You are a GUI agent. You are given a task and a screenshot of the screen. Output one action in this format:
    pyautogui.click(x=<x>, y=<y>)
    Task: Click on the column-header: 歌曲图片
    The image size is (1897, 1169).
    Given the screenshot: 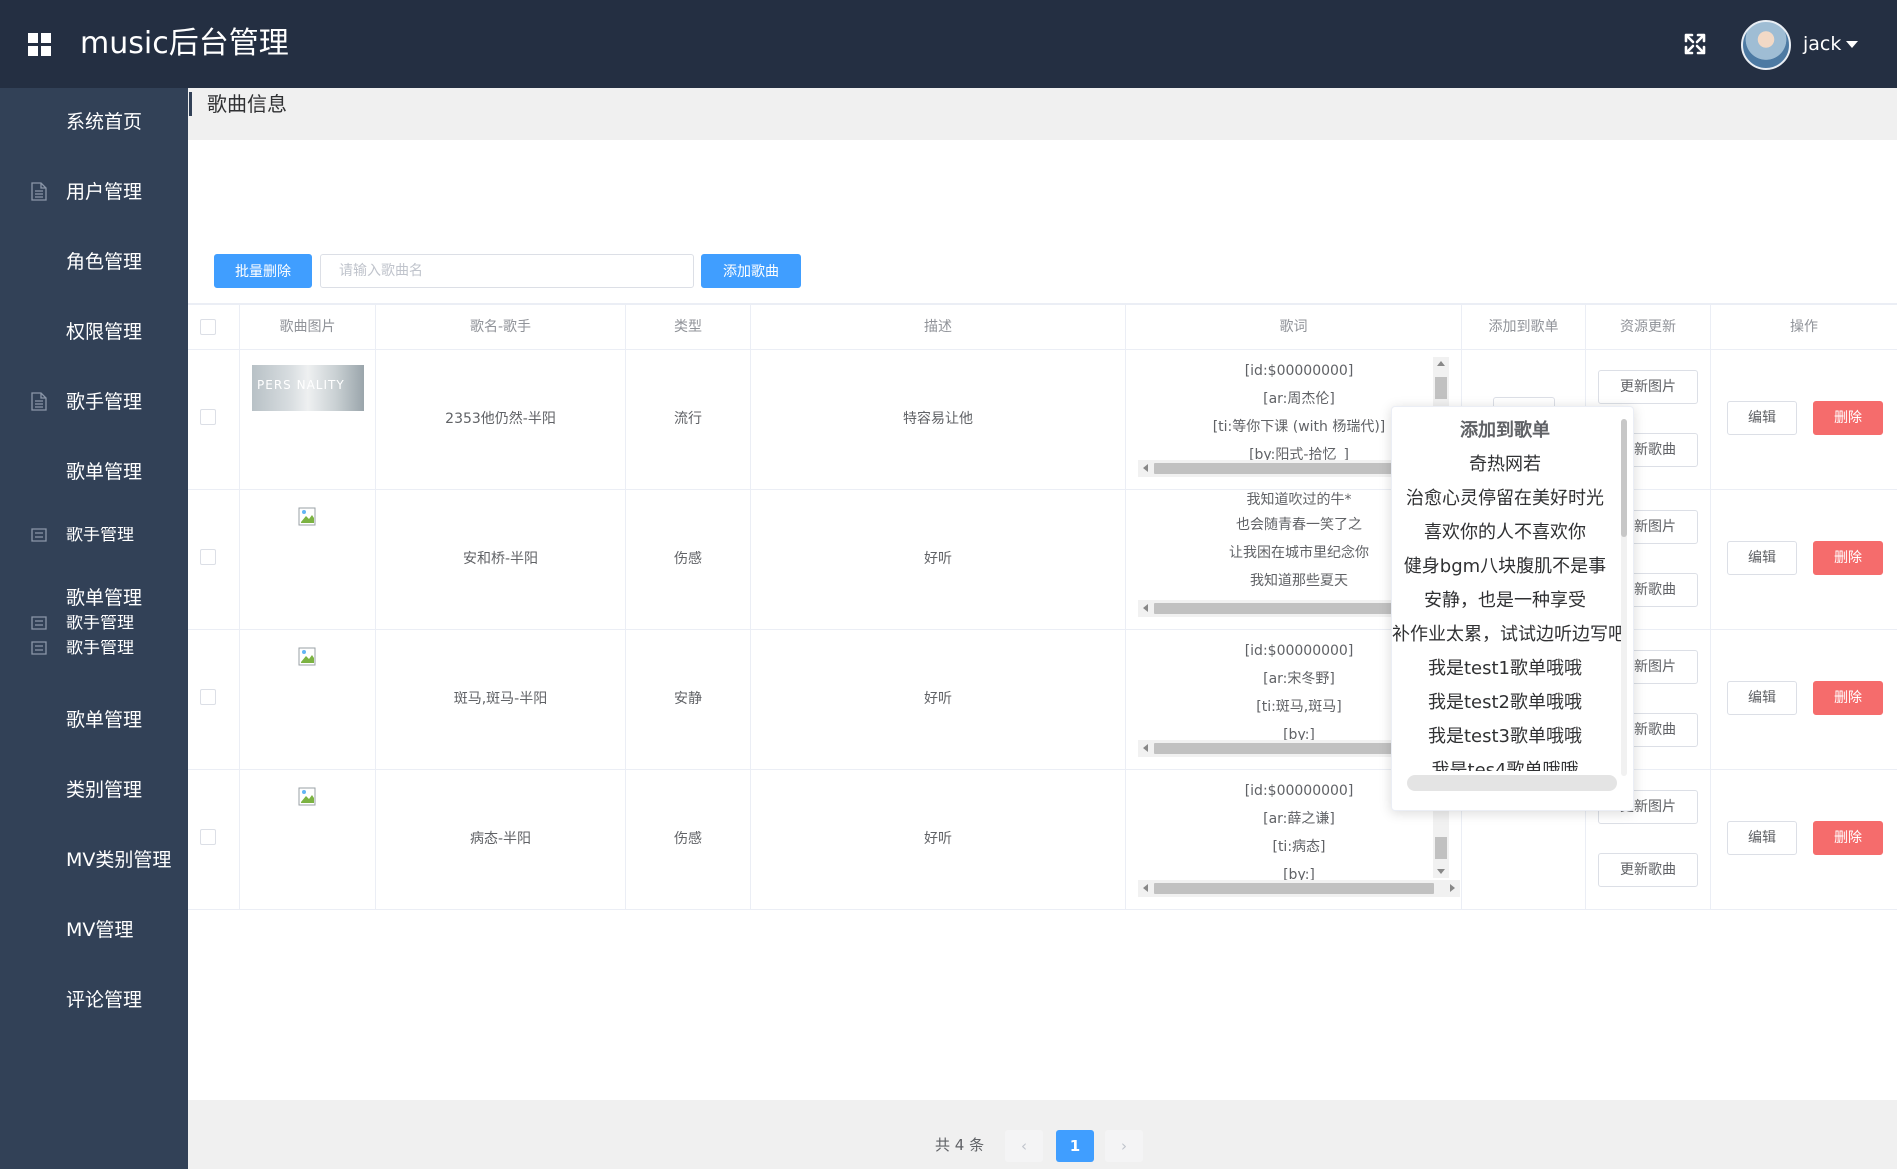 What is the action you would take?
    pyautogui.click(x=308, y=327)
    